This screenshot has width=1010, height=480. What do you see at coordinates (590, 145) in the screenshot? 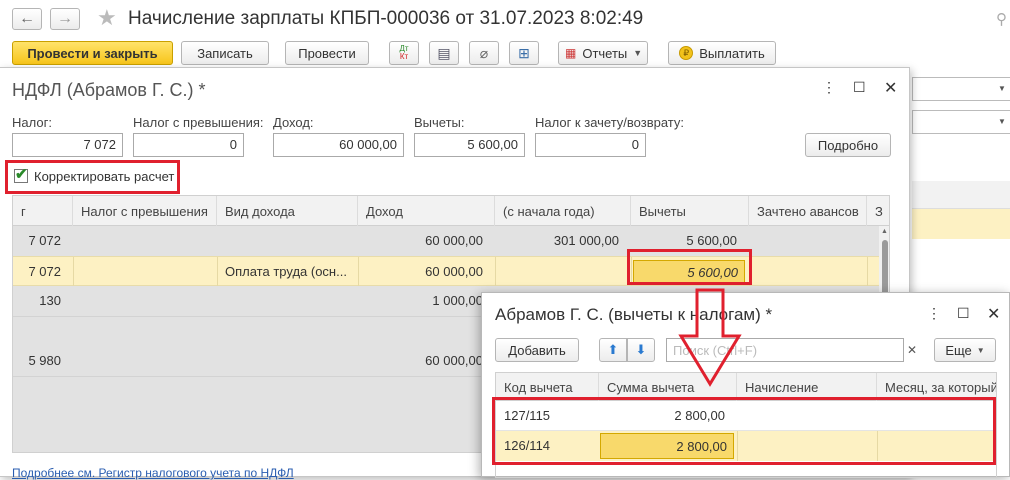
I see `offset-field: 0` at bounding box center [590, 145].